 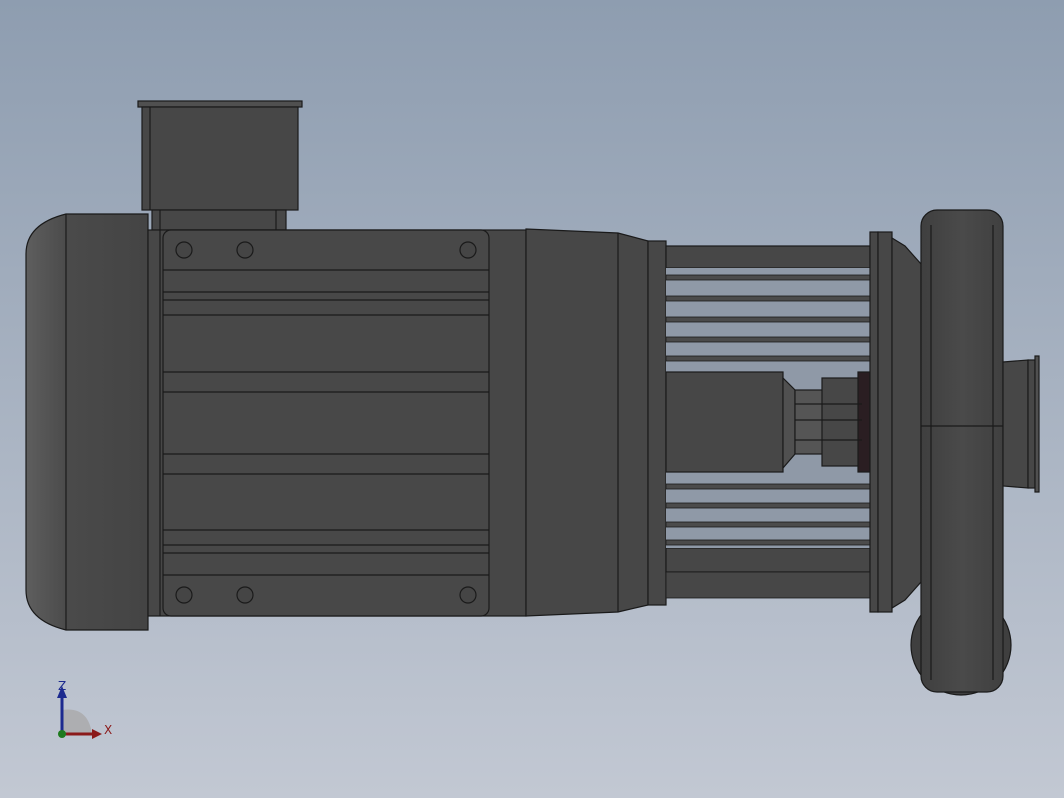 I want to click on x-axis-label: X, so click(x=108, y=730).